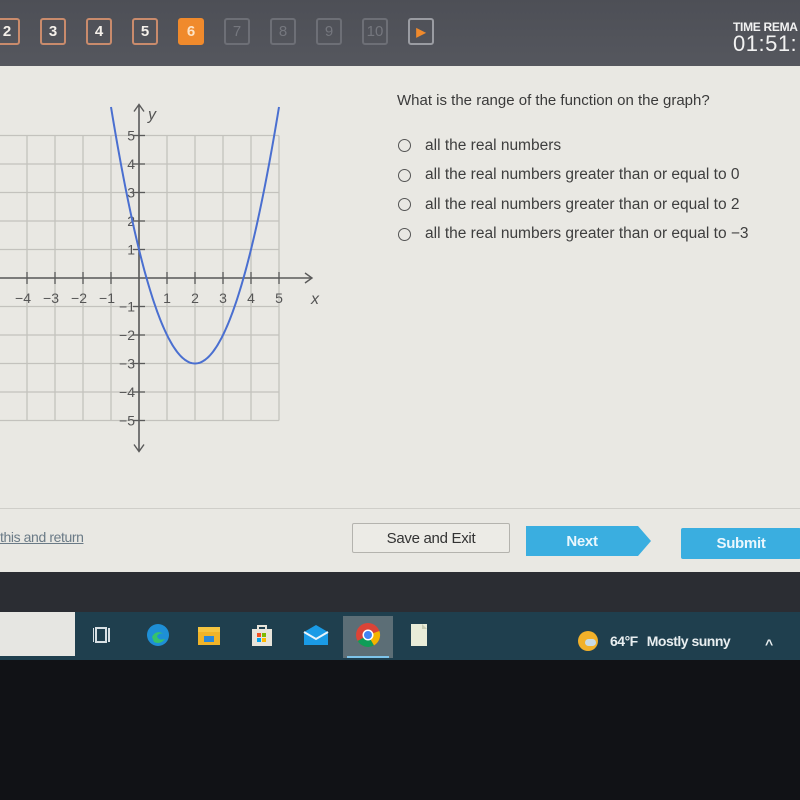  Describe the element at coordinates (431, 538) in the screenshot. I see `save-and-exit-button: Save and Exit` at that location.